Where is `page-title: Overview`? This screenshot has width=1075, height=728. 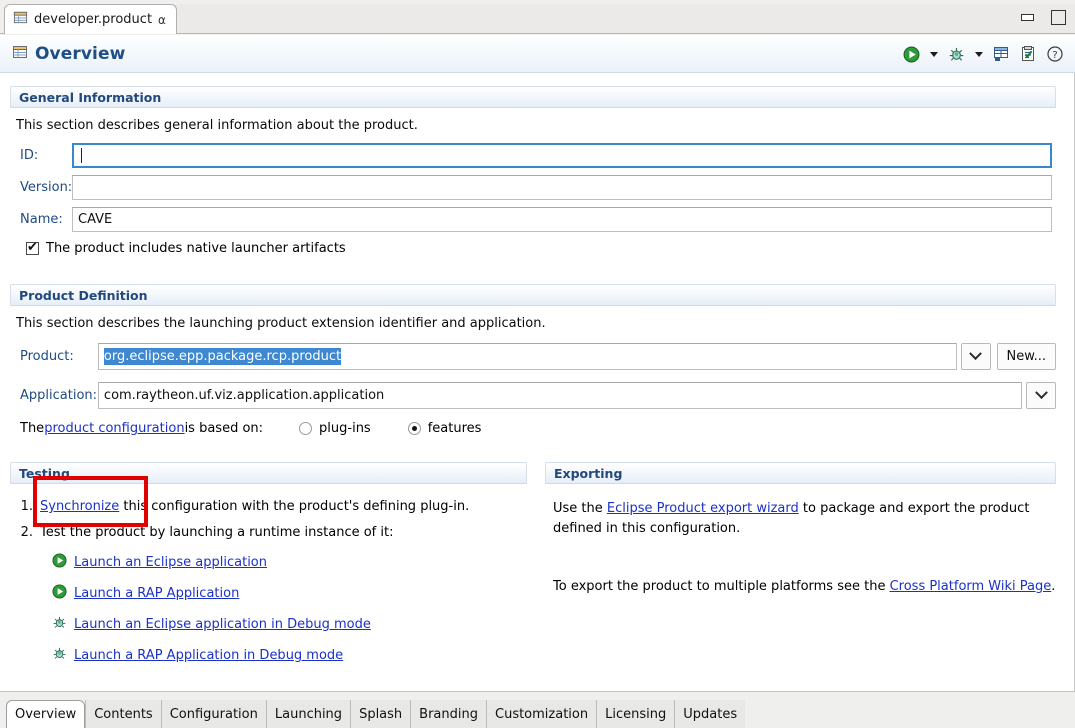 page-title: Overview is located at coordinates (80, 53).